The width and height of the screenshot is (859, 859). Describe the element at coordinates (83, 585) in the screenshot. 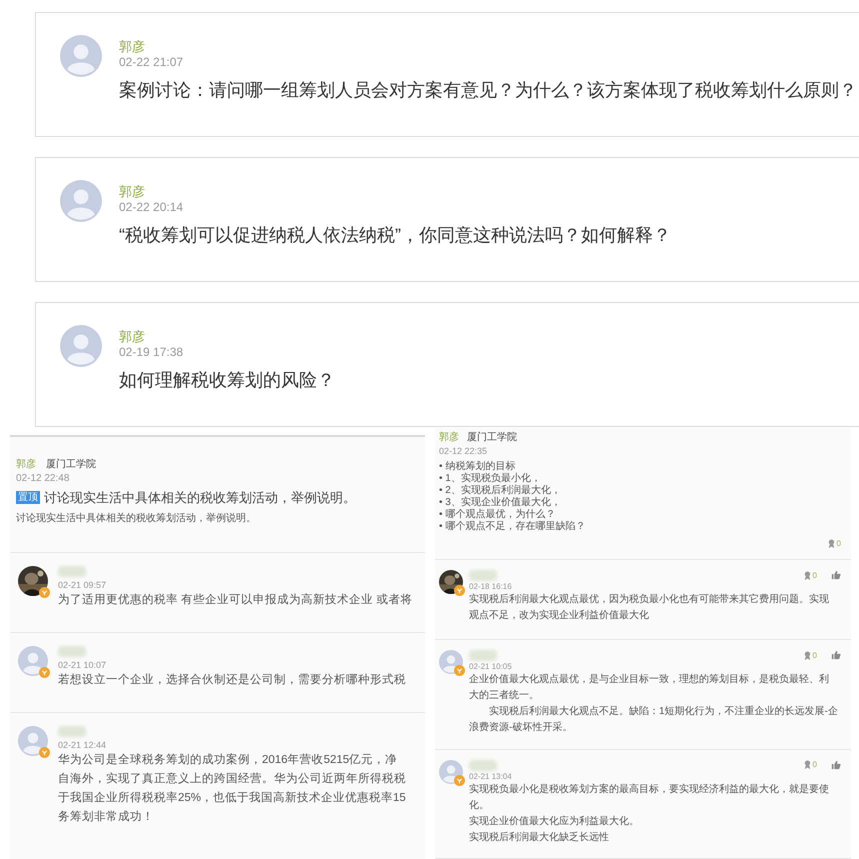

I see `comment-time: 02-21 09:57` at that location.